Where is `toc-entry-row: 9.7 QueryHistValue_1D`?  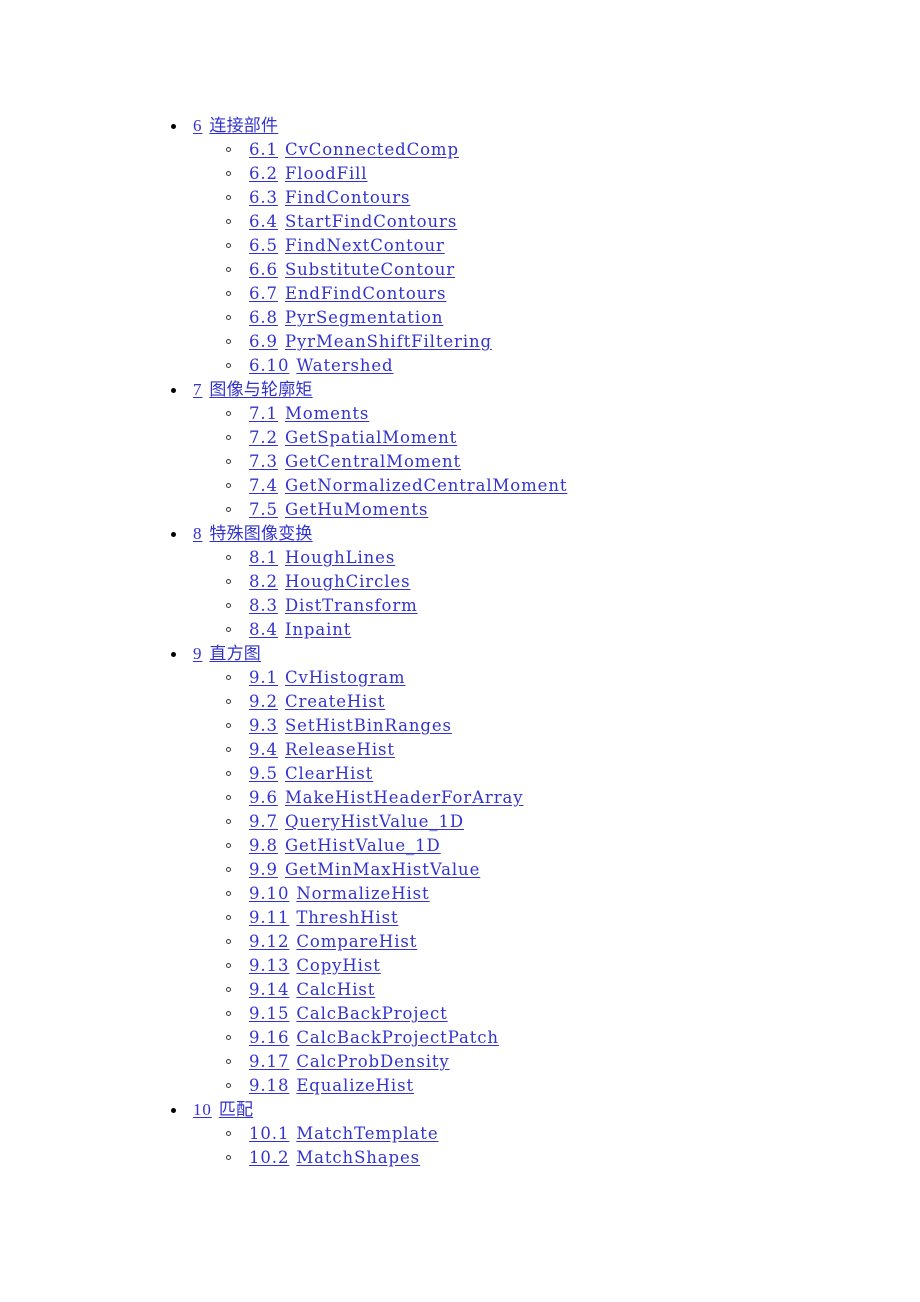
toc-entry-row: 9.7 QueryHistValue_1D is located at coordinates (460, 822).